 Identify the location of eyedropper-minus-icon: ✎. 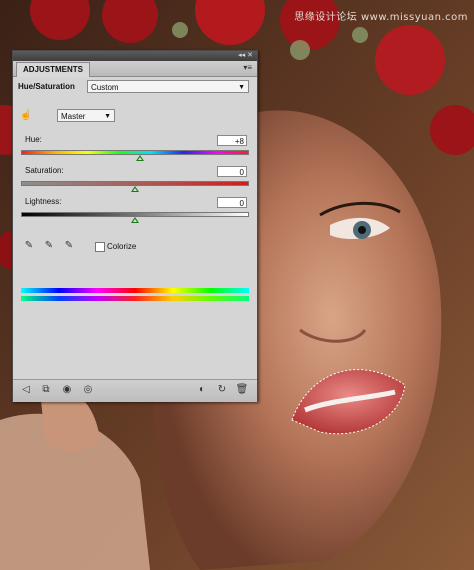
(69, 246).